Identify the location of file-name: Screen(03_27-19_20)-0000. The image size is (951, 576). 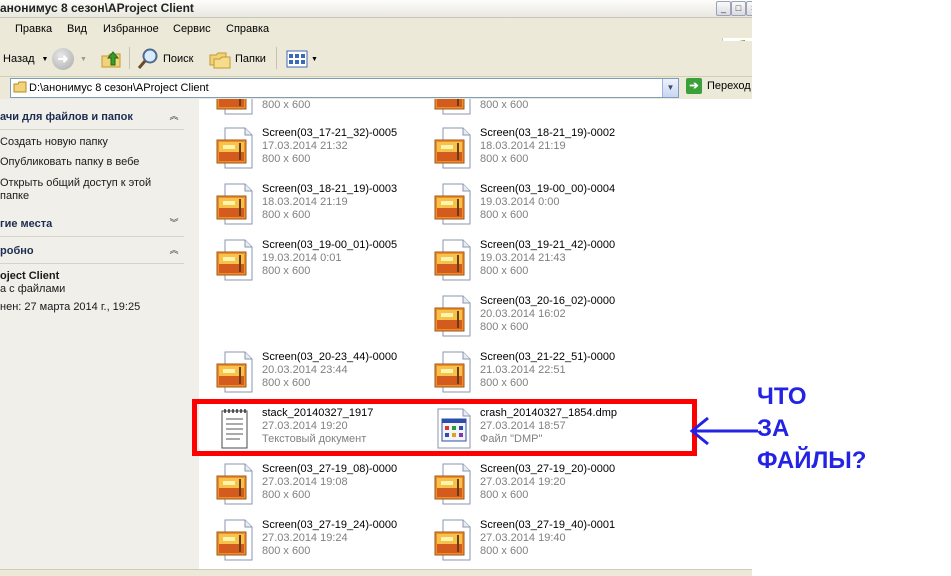
(548, 469).